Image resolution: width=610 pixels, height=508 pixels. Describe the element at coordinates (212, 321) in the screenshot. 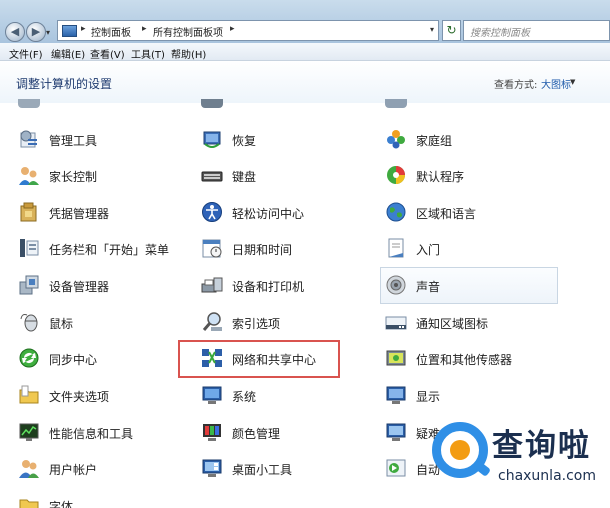

I see `indexing-options-icon` at that location.